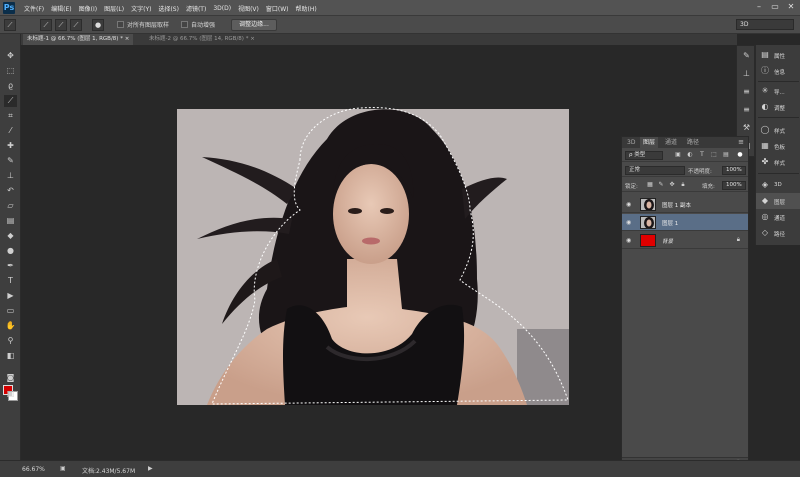 The height and width of the screenshot is (477, 800). What do you see at coordinates (10, 71) in the screenshot?
I see `marquee-tool-icon: ⬚` at bounding box center [10, 71].